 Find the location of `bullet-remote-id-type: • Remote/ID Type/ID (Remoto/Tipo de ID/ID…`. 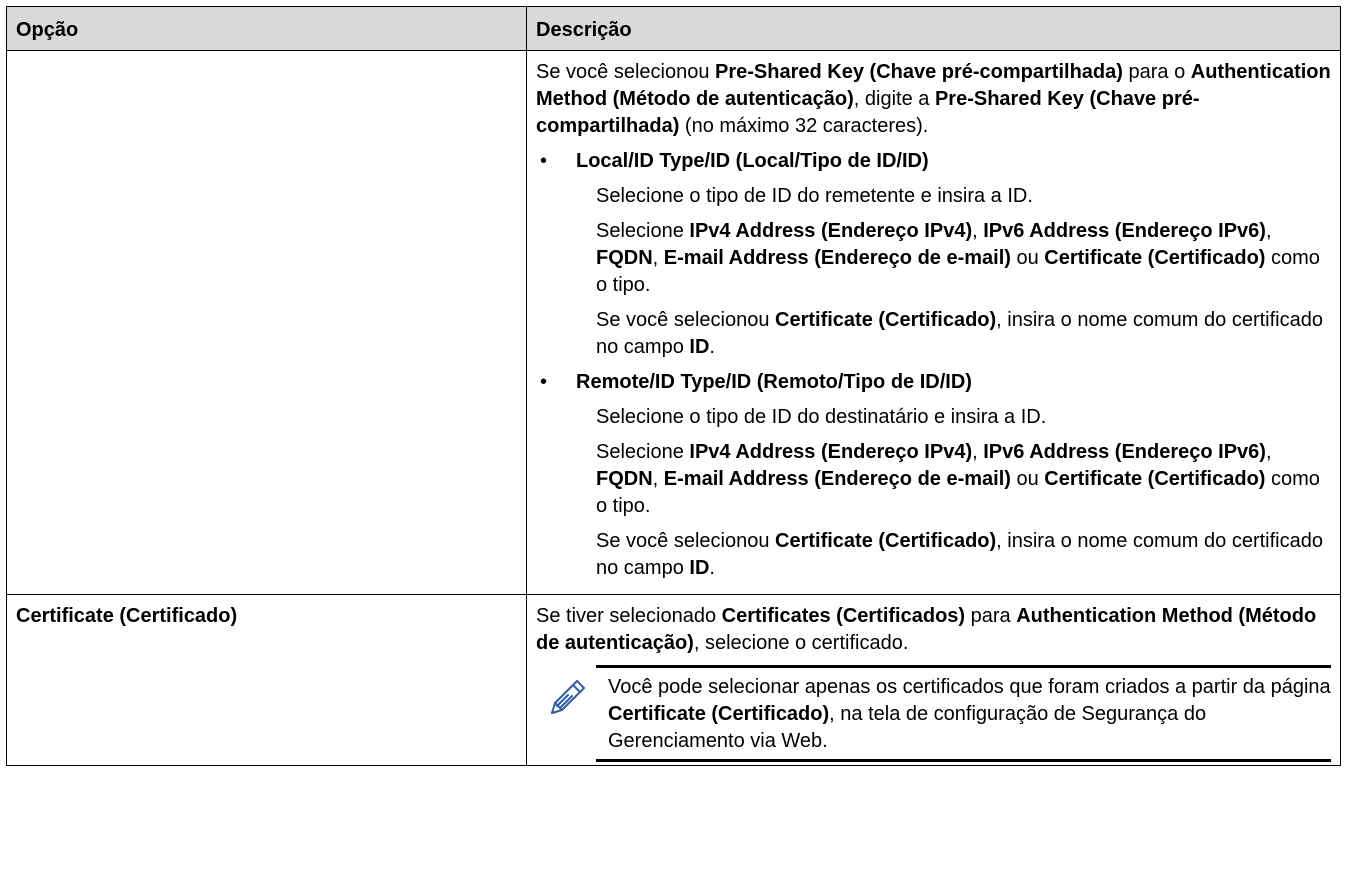

bullet-remote-id-type: • Remote/ID Type/ID (Remoto/Tipo de ID/ID… is located at coordinates (933, 382).